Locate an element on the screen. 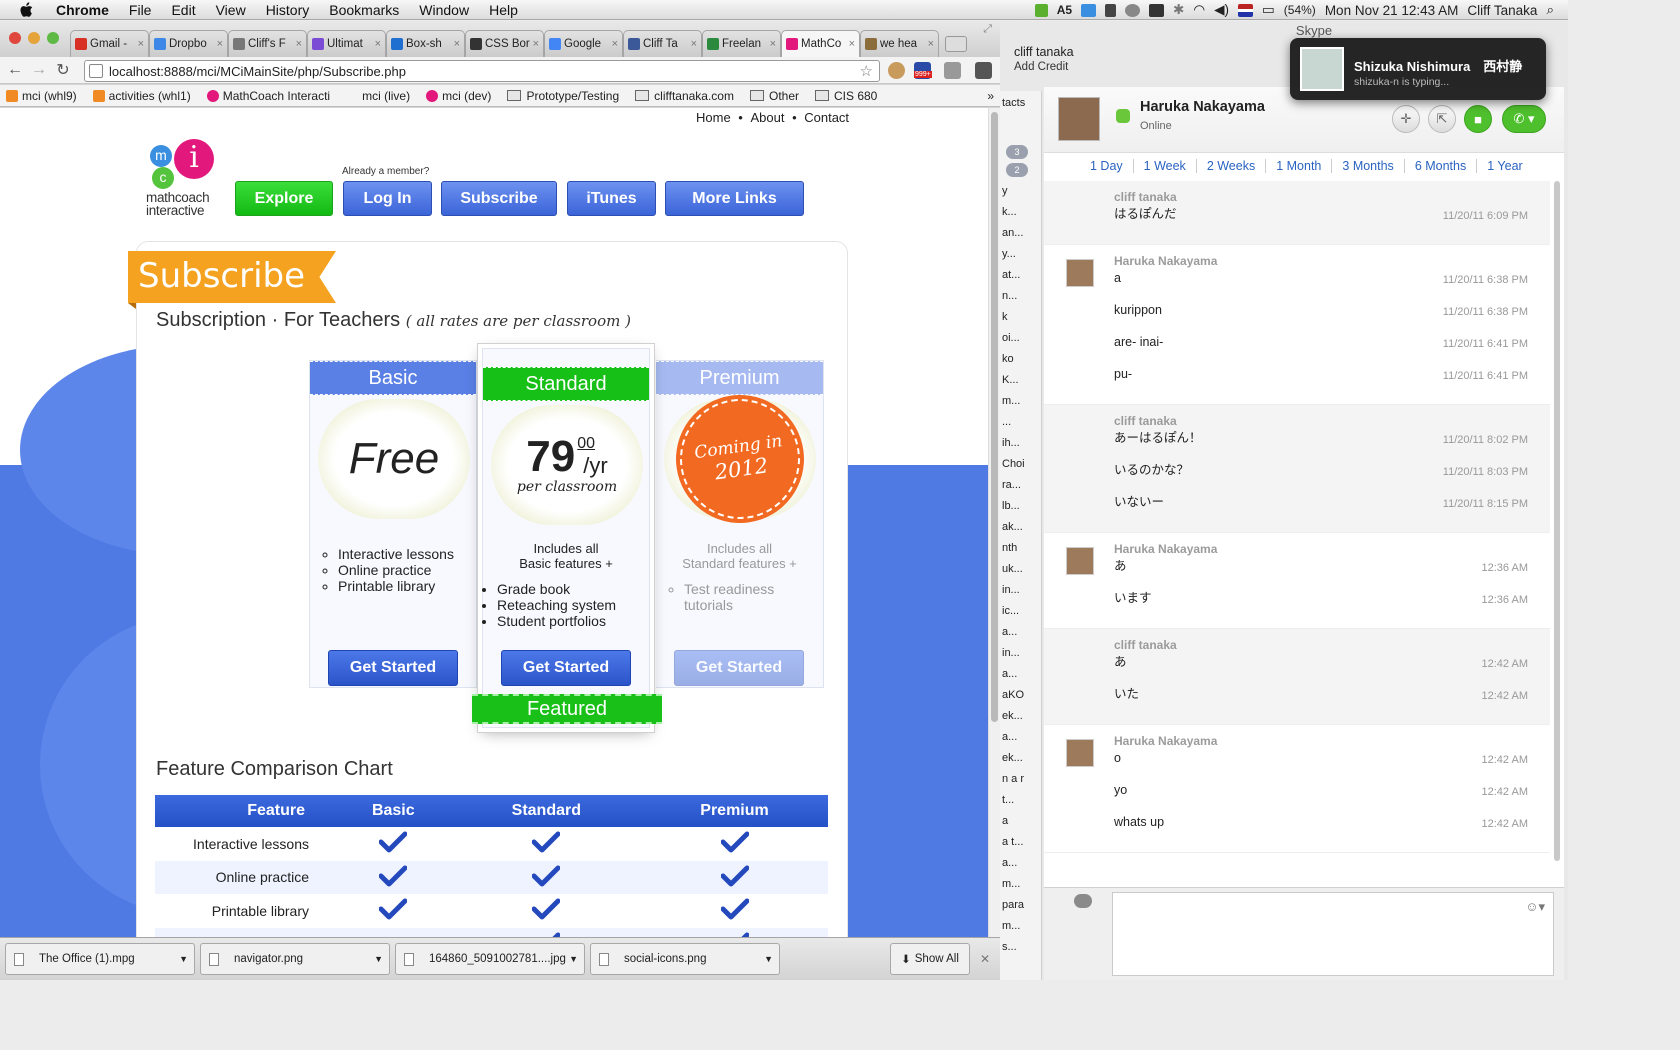  history-range-link: 1 Week is located at coordinates (1165, 165).